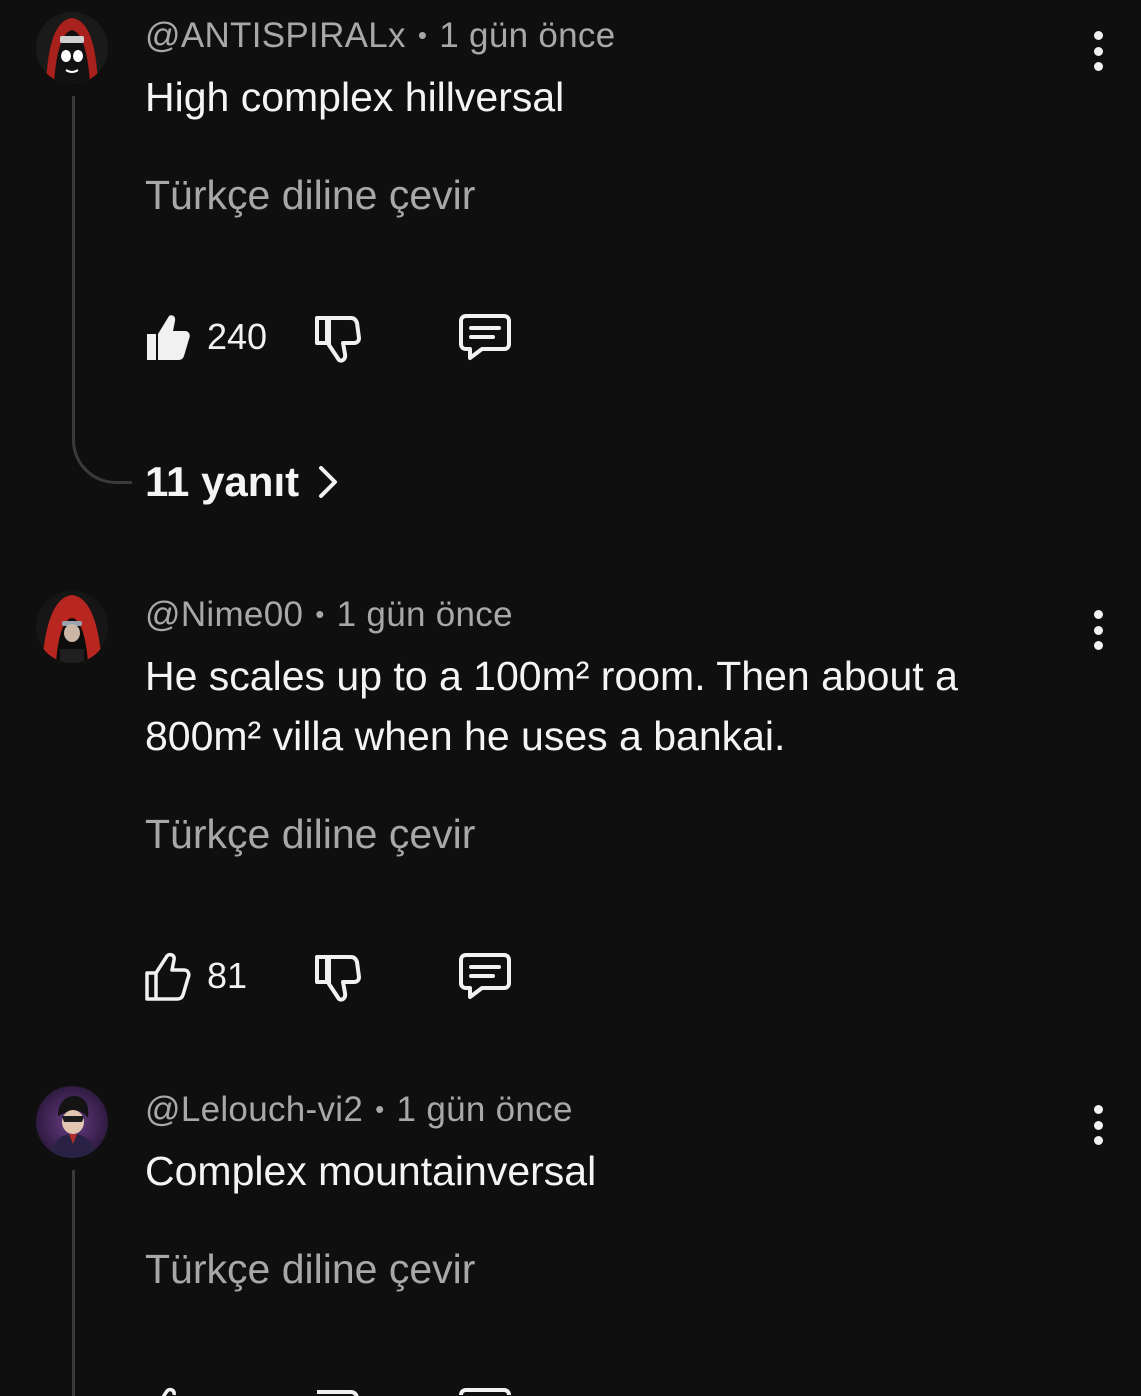 This screenshot has height=1396, width=1141. I want to click on view-replies-button: 11 yanıt, so click(242, 482).